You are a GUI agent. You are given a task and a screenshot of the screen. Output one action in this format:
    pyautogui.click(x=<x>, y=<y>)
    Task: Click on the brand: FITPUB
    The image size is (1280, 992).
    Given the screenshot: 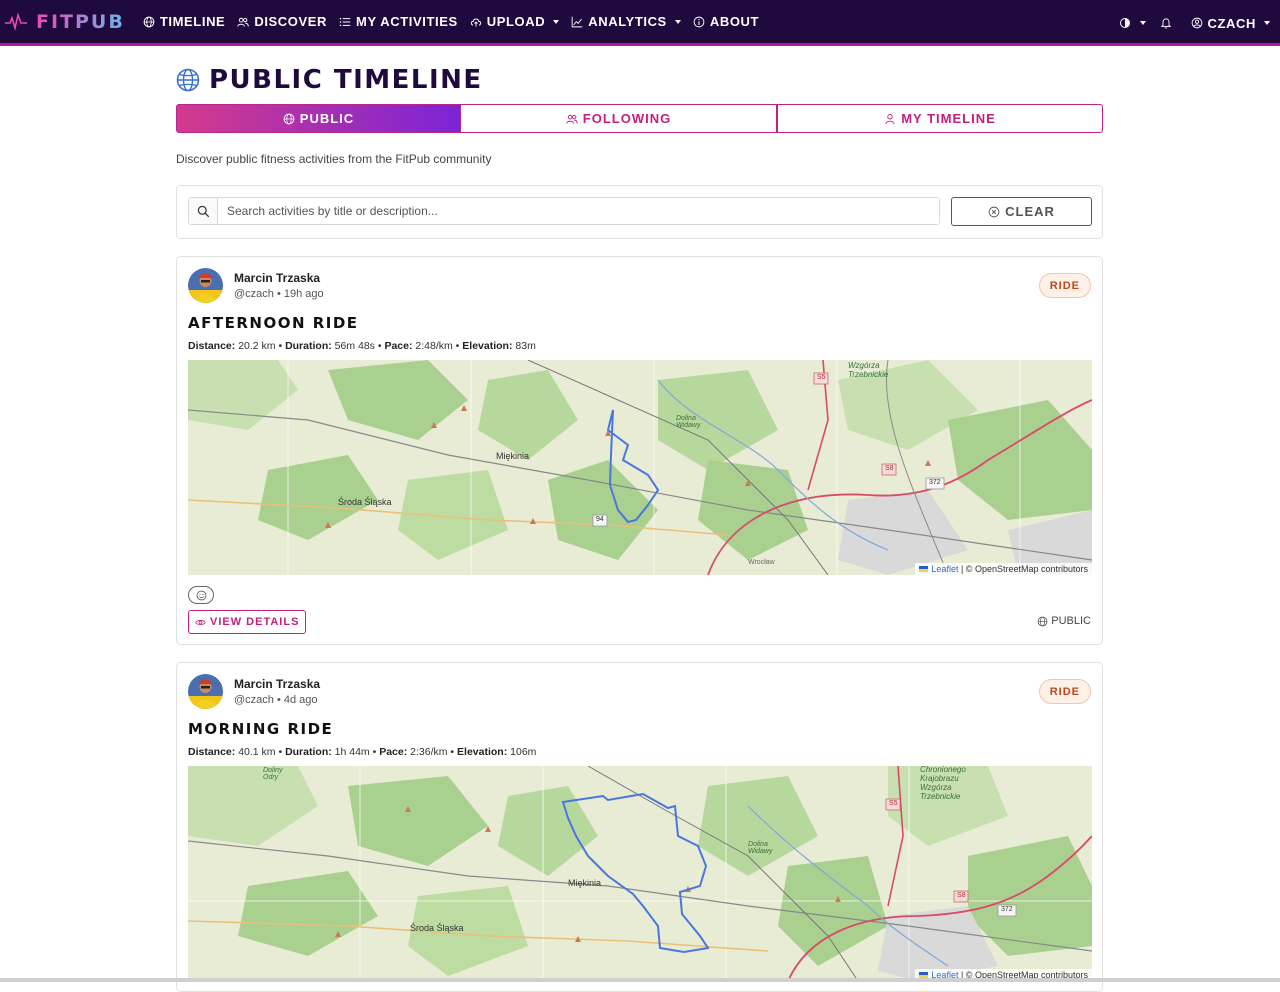 What is the action you would take?
    pyautogui.click(x=64, y=22)
    